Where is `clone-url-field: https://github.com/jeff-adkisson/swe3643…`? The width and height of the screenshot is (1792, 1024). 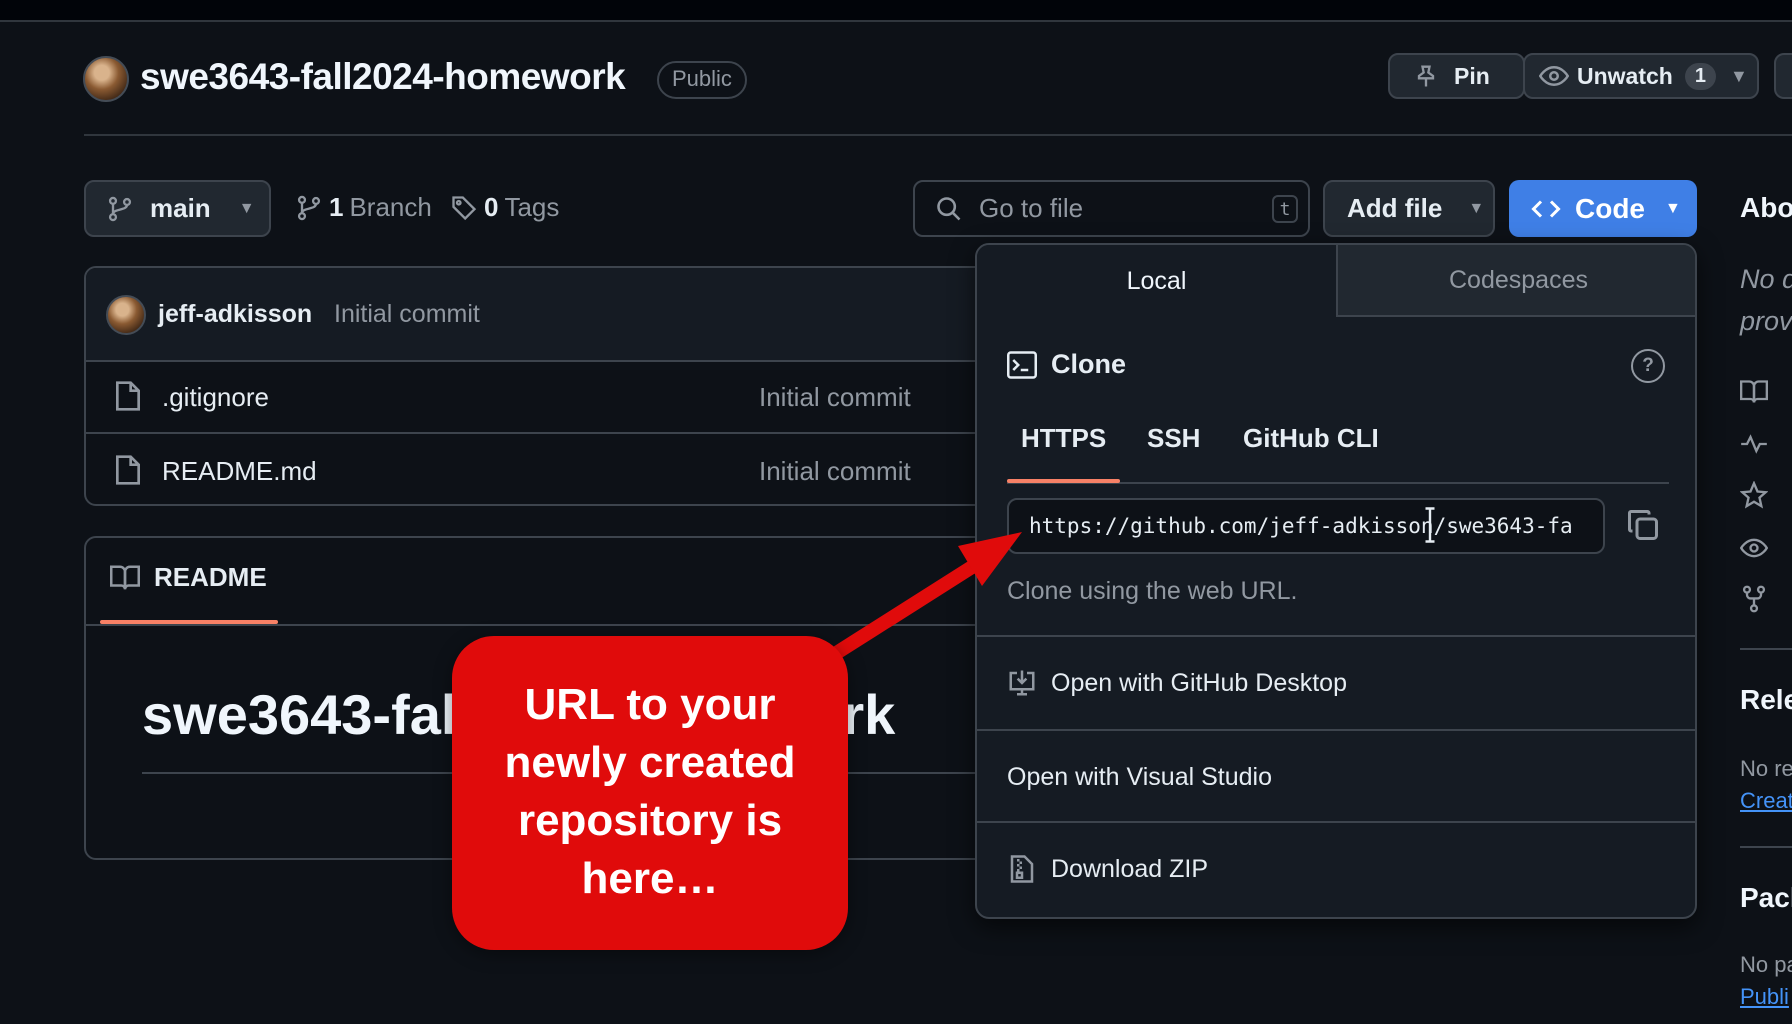 clone-url-field: https://github.com/jeff-adkisson/swe3643… is located at coordinates (1306, 526).